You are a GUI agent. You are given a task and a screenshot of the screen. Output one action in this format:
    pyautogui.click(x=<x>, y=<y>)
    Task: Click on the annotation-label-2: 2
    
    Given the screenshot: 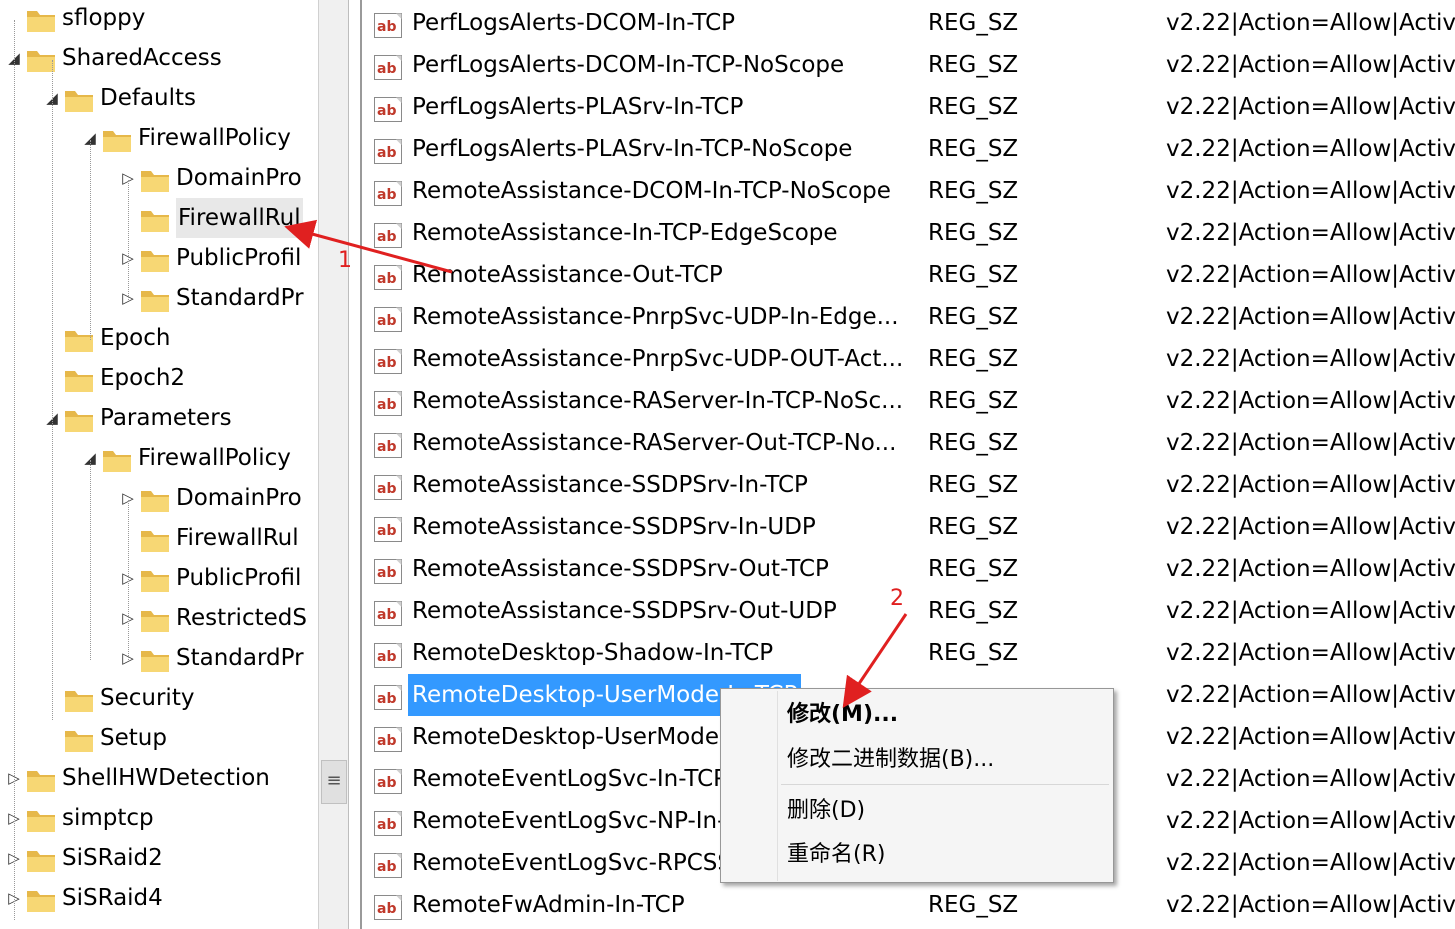 What is the action you would take?
    pyautogui.click(x=897, y=598)
    